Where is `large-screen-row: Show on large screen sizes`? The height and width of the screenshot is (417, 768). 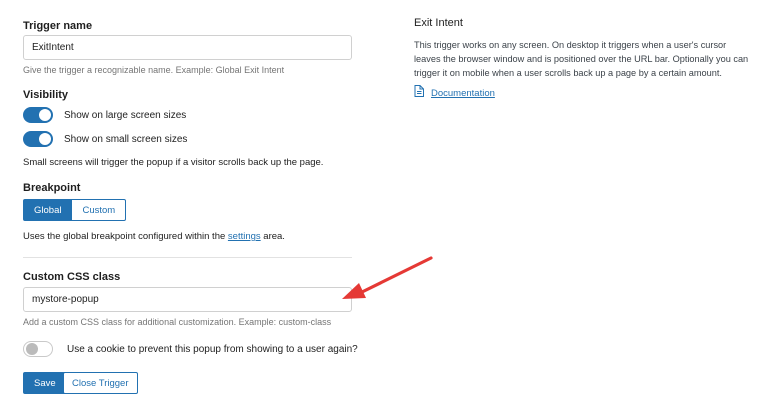
large-screen-row: Show on large screen sizes is located at coordinates (104, 115).